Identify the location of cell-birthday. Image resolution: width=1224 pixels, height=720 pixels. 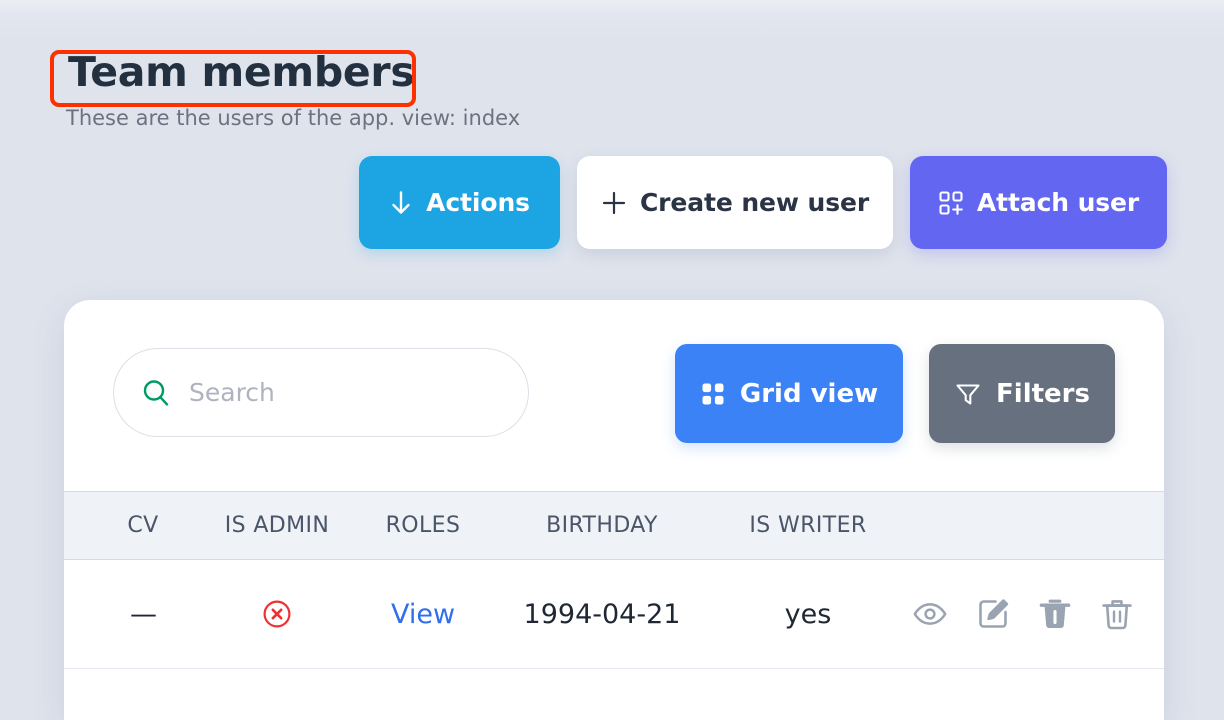
(602, 694).